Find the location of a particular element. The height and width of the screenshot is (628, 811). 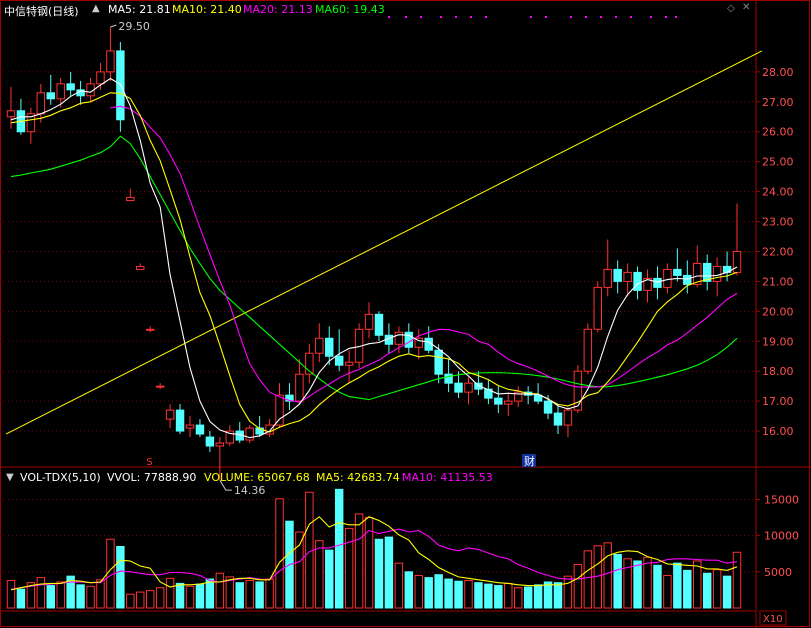

volume-tick-label: 5000 is located at coordinates (778, 572).